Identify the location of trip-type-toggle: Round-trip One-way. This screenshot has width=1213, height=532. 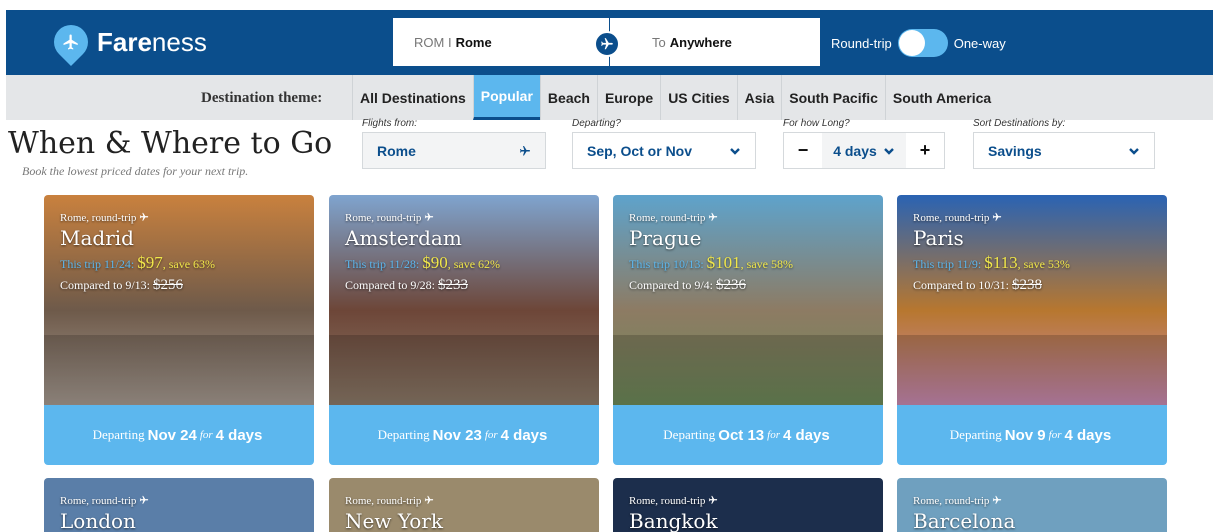
(918, 43).